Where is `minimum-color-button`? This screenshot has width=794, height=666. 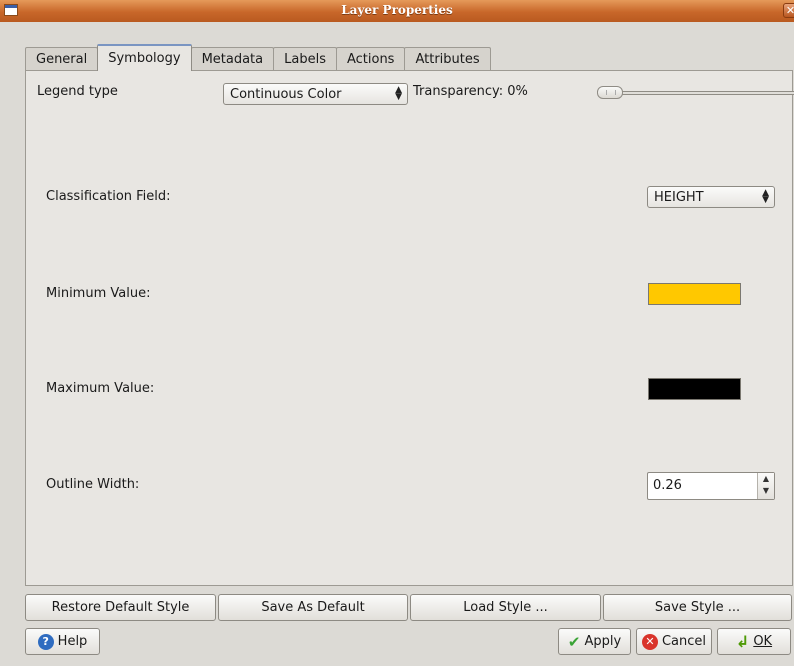
minimum-color-button is located at coordinates (694, 294).